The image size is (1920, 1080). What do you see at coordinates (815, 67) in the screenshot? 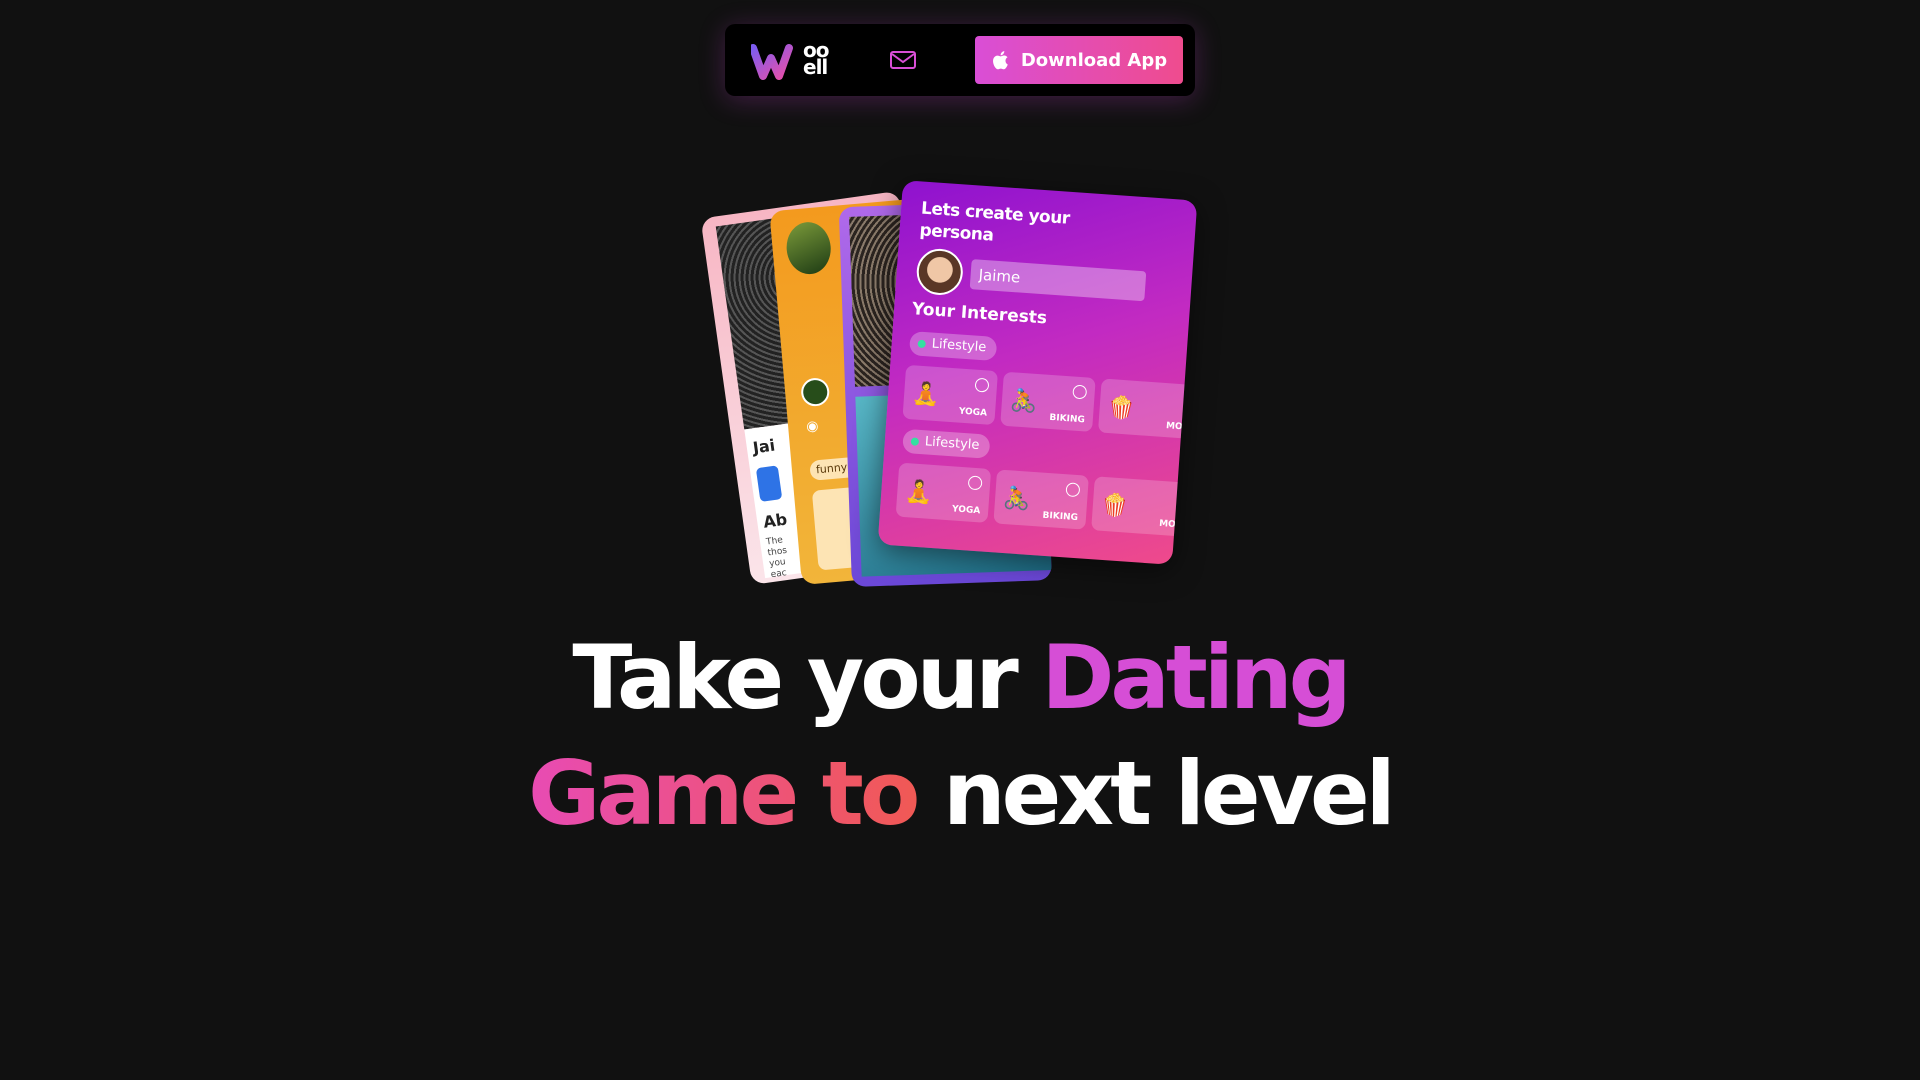
I see `logo-text-bottom: ell` at bounding box center [815, 67].